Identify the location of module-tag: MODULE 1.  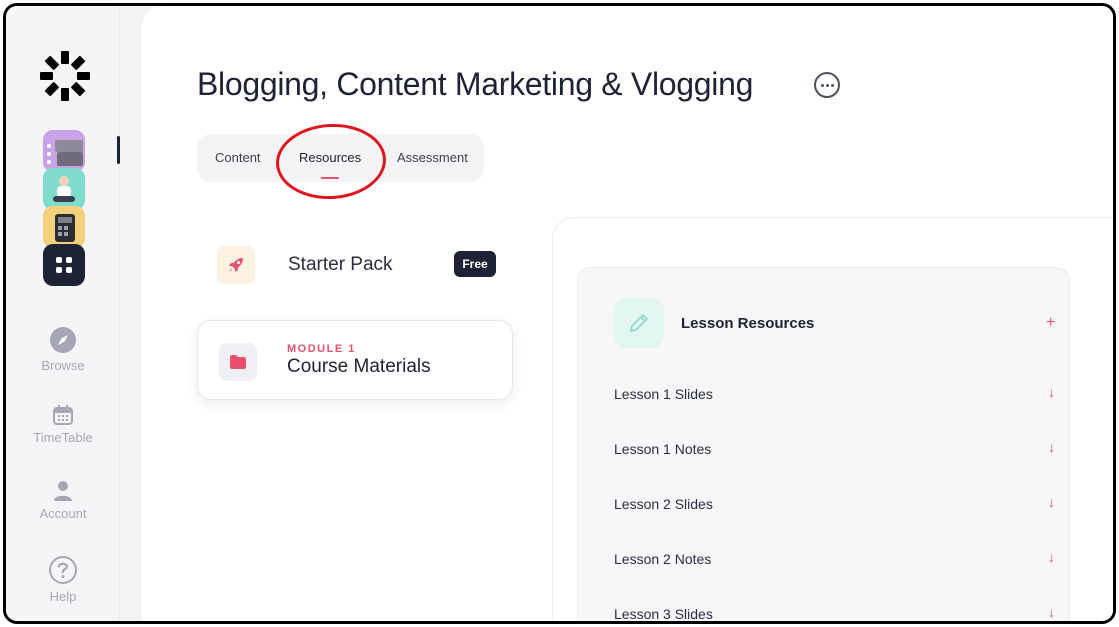
(321, 349).